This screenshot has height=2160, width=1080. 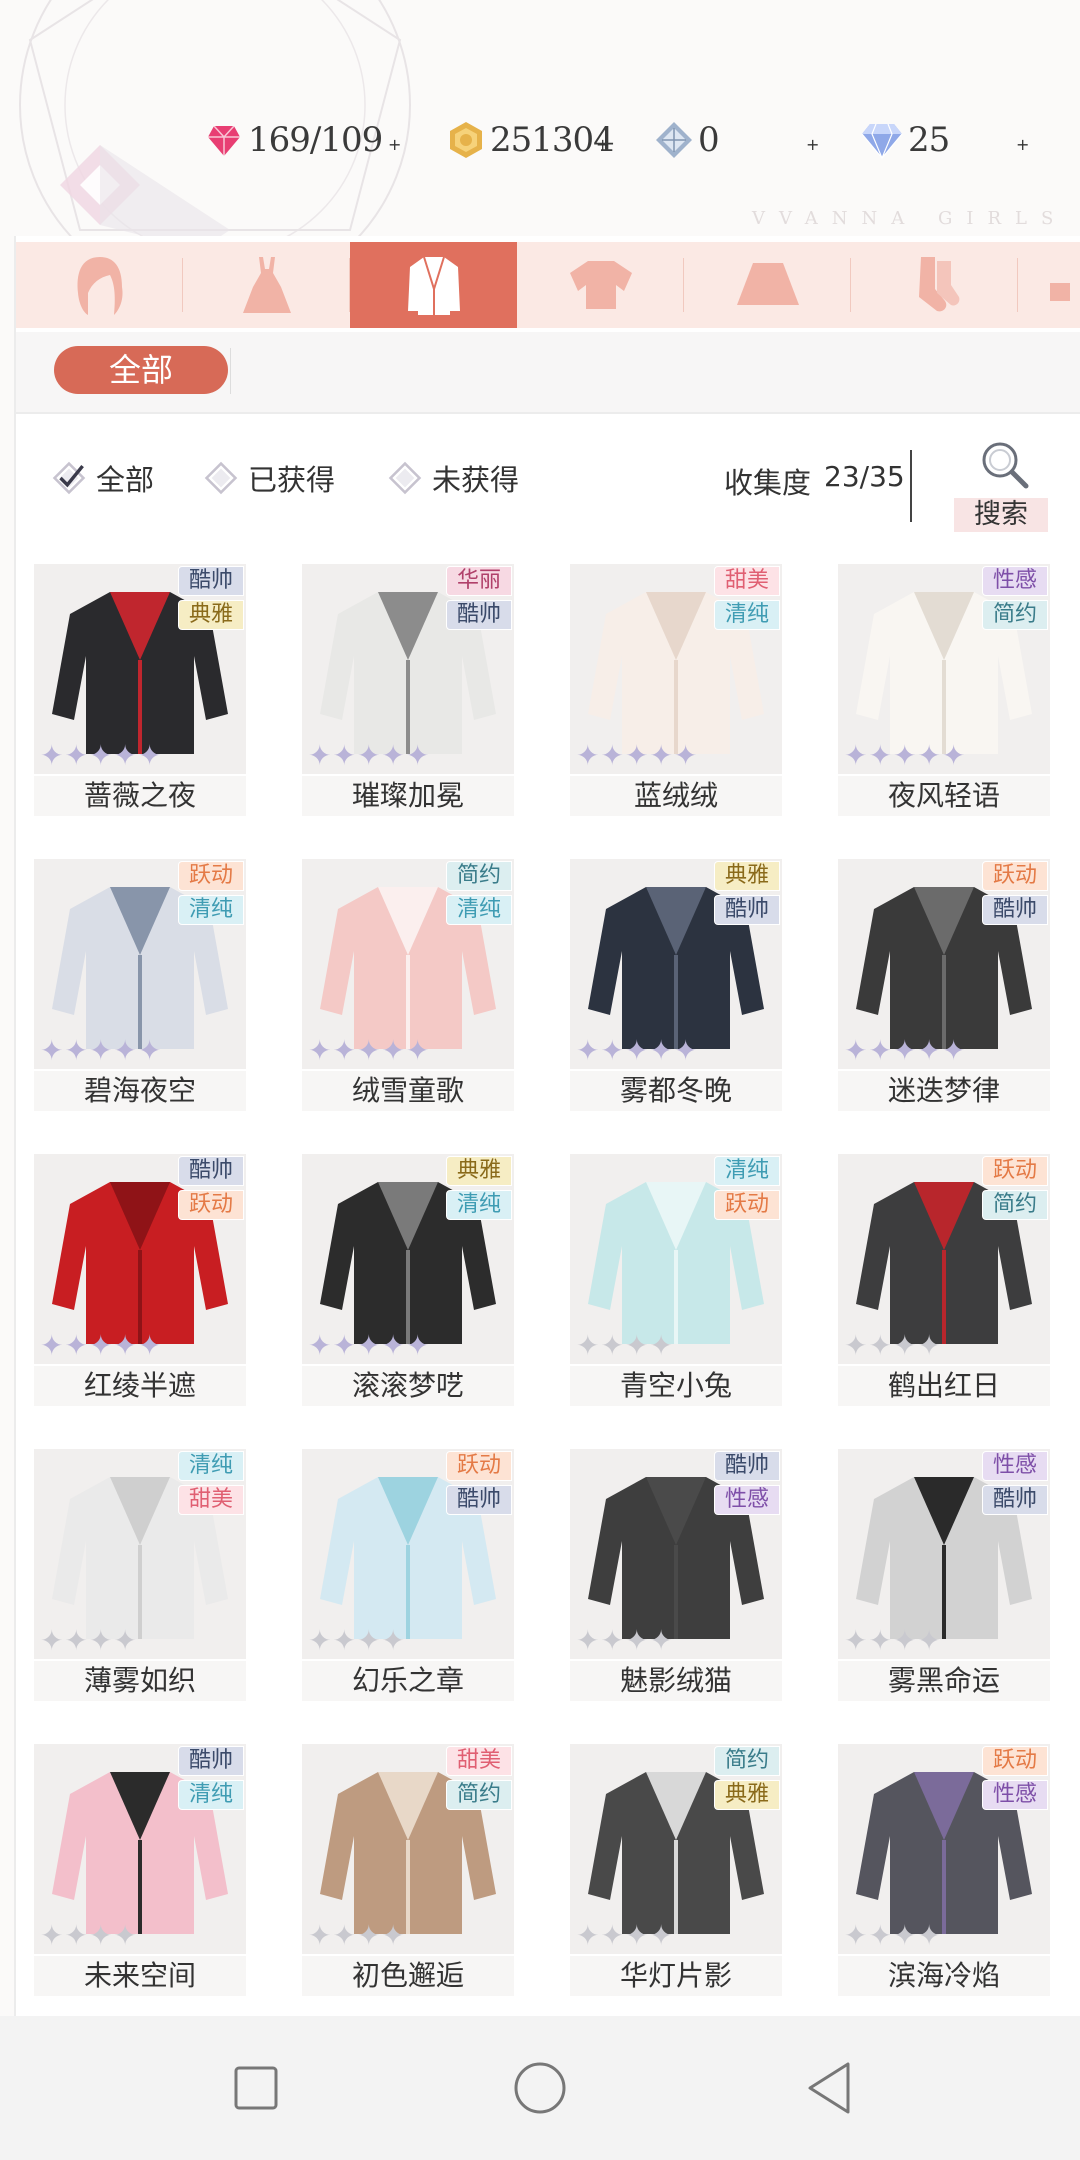 I want to click on clothing-card: 清纯跃动 ✦ ✦ ✦ ✦ 青空小兔, so click(x=676, y=1285).